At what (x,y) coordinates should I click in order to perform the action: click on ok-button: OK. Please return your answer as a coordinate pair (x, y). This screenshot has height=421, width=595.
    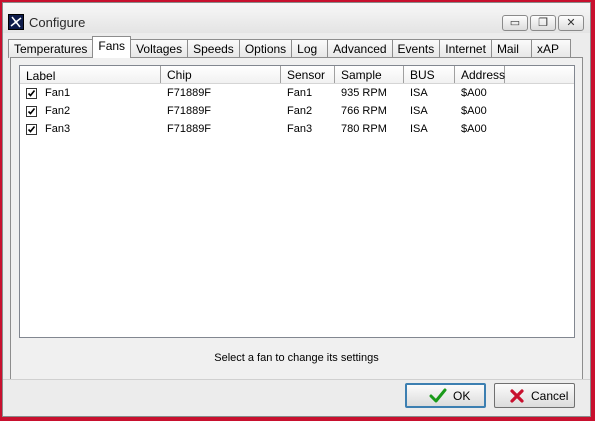
    Looking at the image, I should click on (445, 395).